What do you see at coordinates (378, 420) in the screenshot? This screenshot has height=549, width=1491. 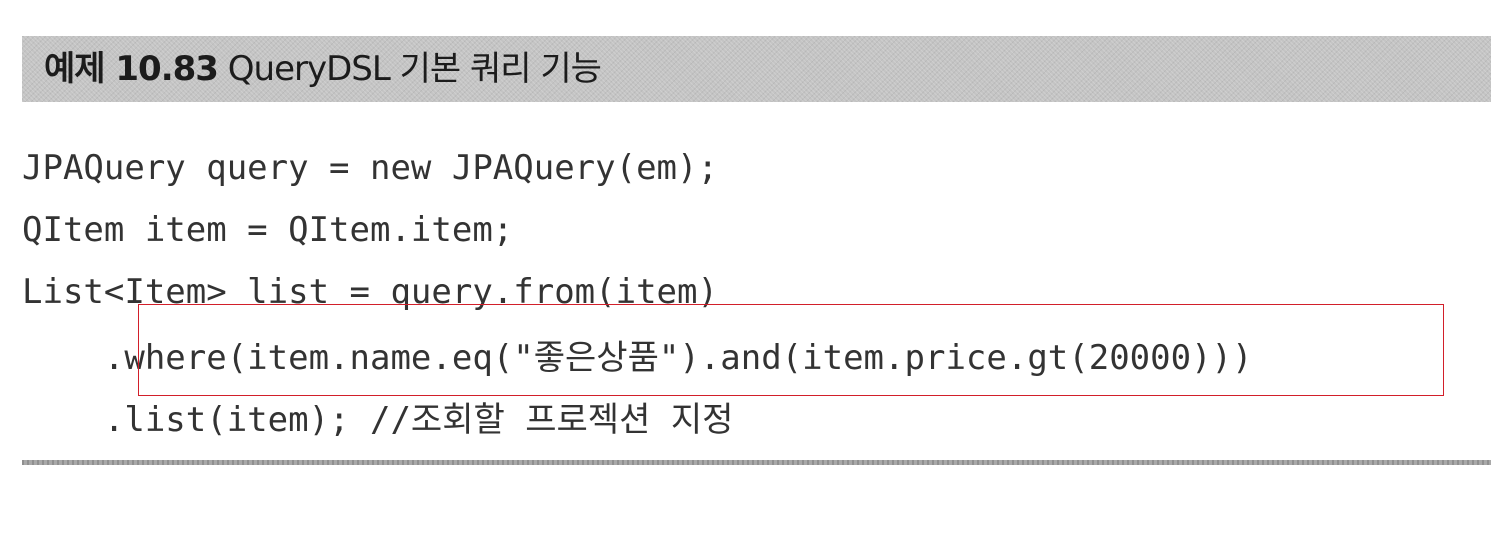 I see `code-line-5: .list(item); //조회할 프로젝션 지정` at bounding box center [378, 420].